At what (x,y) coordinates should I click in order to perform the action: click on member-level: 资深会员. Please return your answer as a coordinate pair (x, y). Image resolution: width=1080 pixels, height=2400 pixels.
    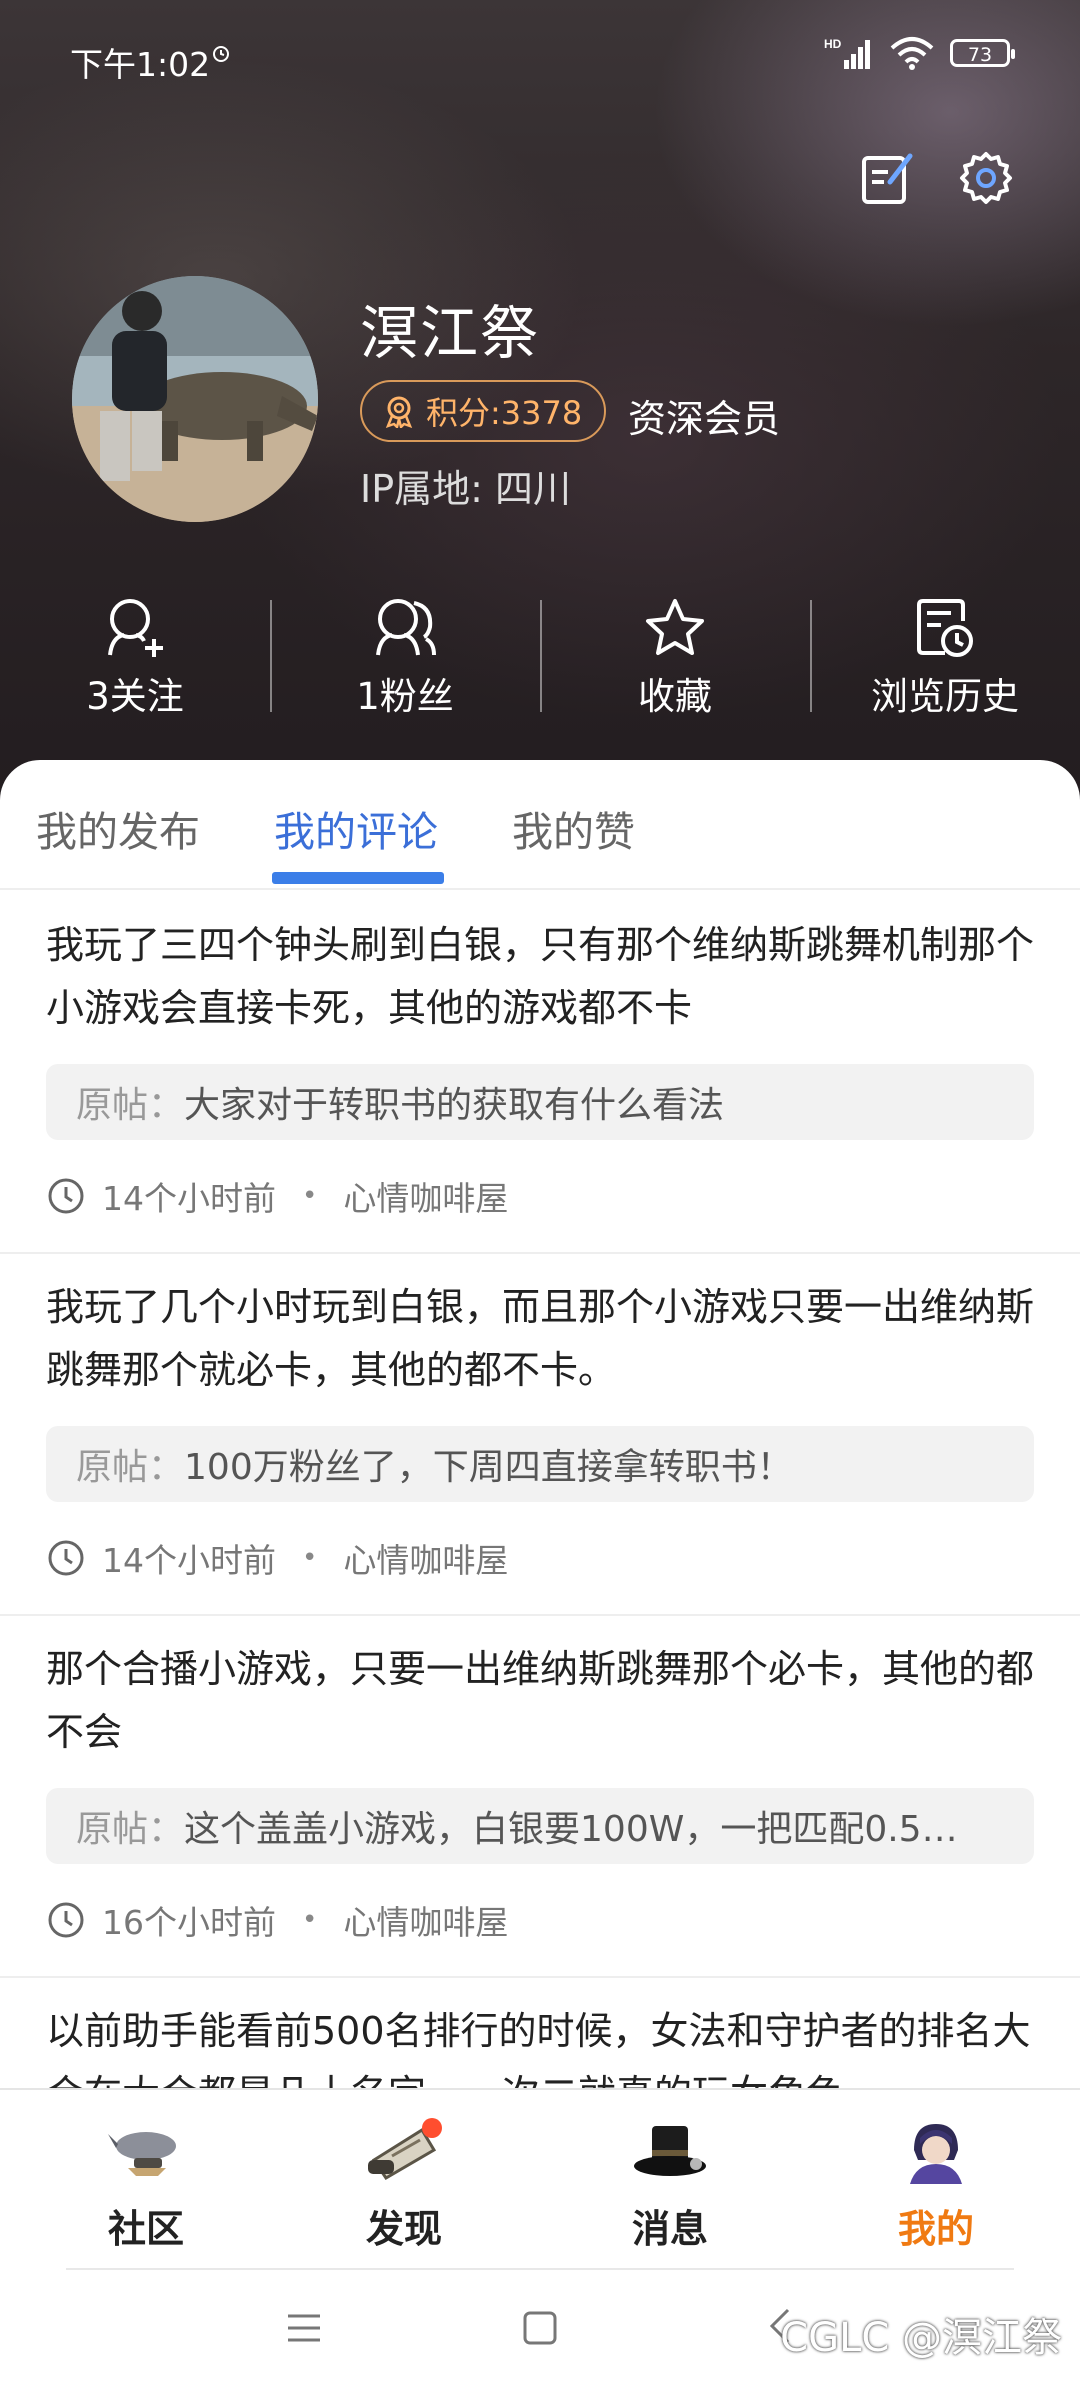
    Looking at the image, I should click on (704, 419).